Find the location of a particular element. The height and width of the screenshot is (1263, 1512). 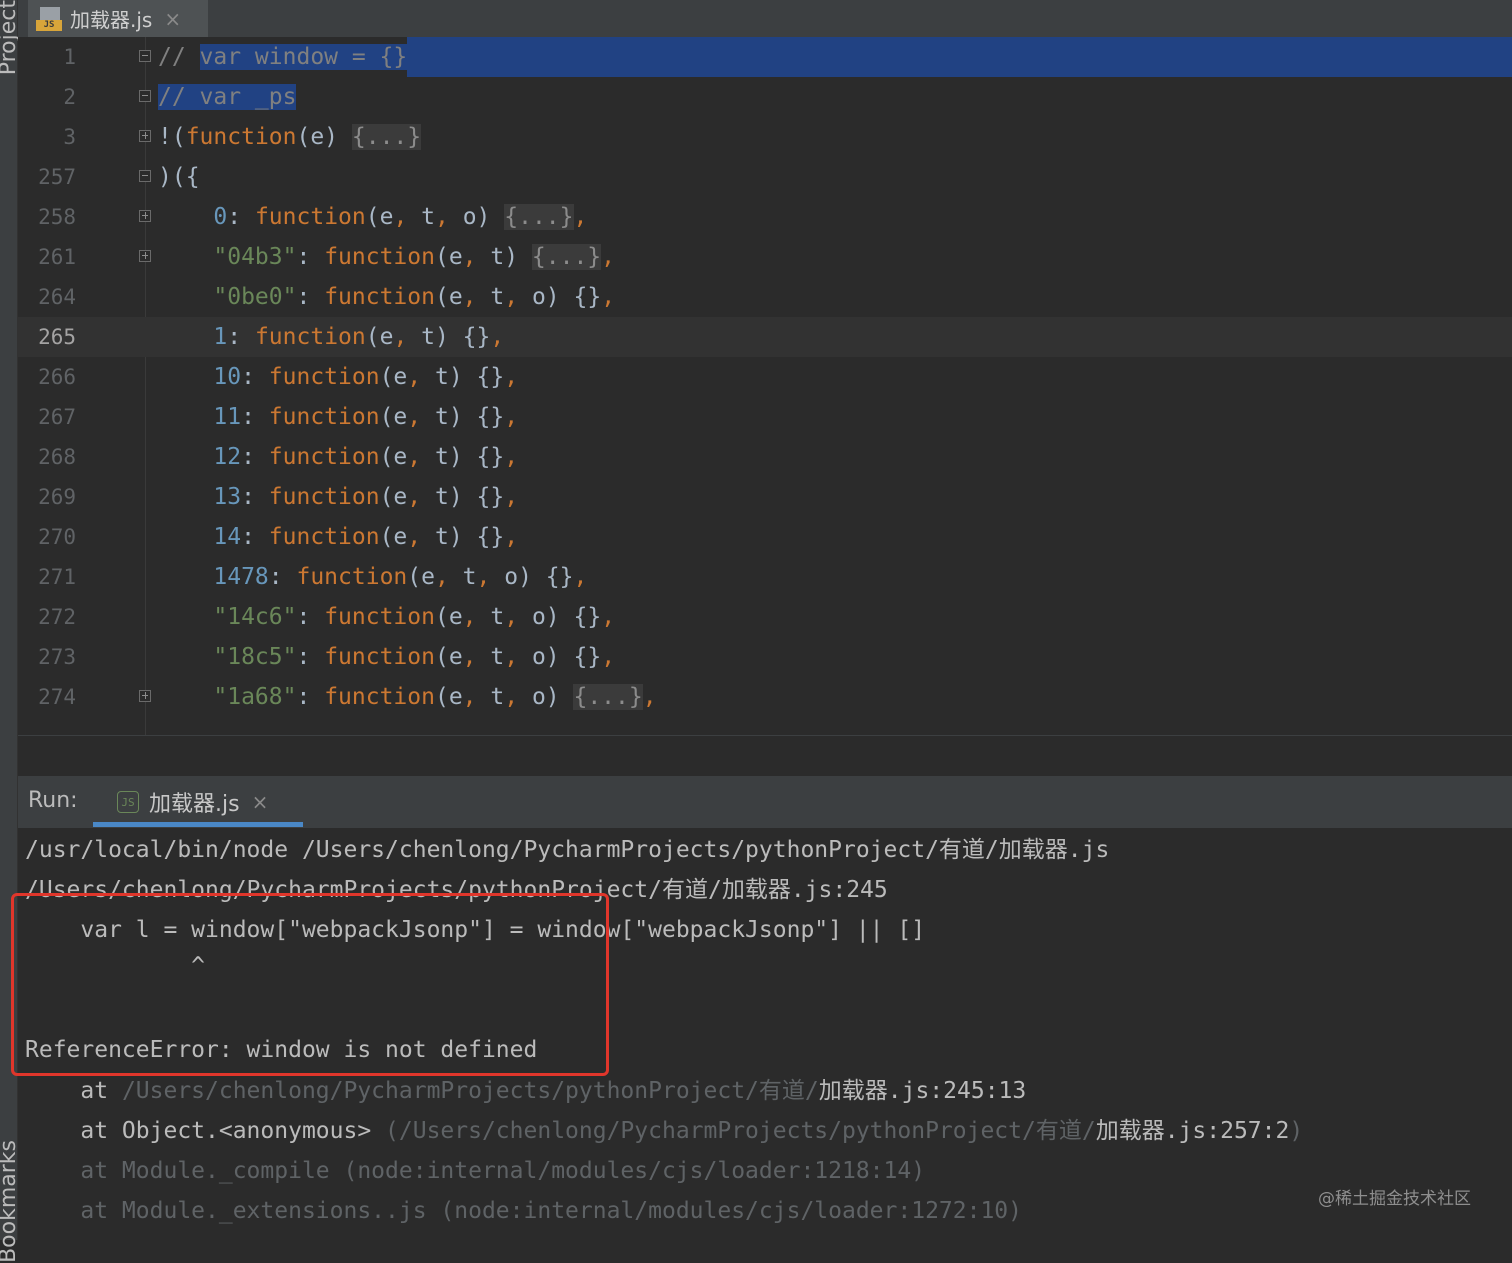

code-line: 257 )({ is located at coordinates (765, 177).